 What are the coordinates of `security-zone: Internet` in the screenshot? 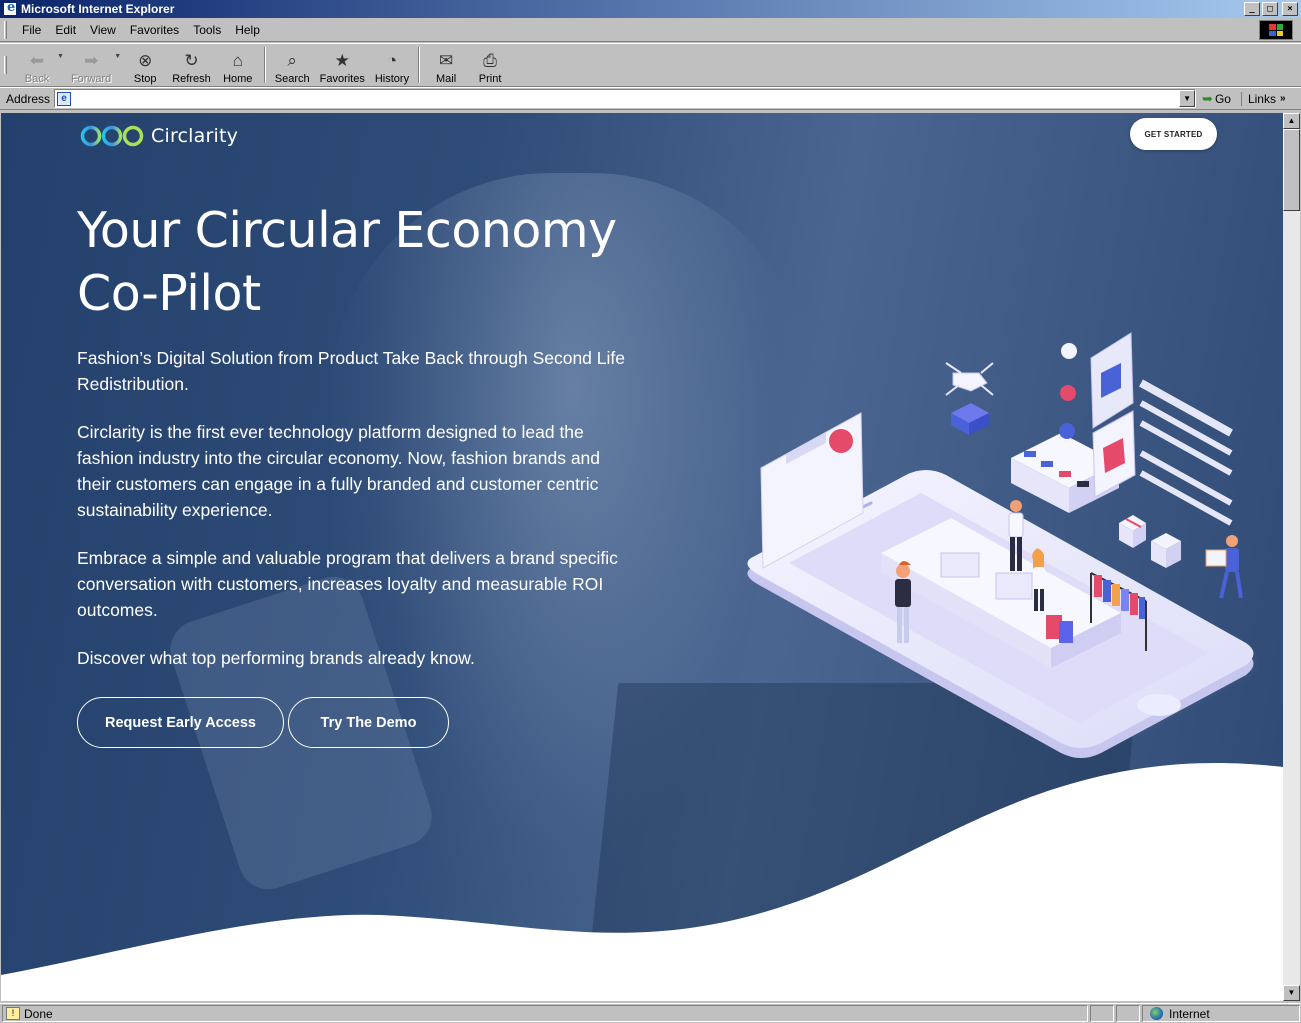 It's located at (1221, 1013).